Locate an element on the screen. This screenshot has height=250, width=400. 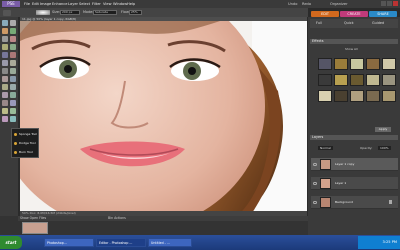
menu-enhance: Enhance is located at coordinates (60, 4).